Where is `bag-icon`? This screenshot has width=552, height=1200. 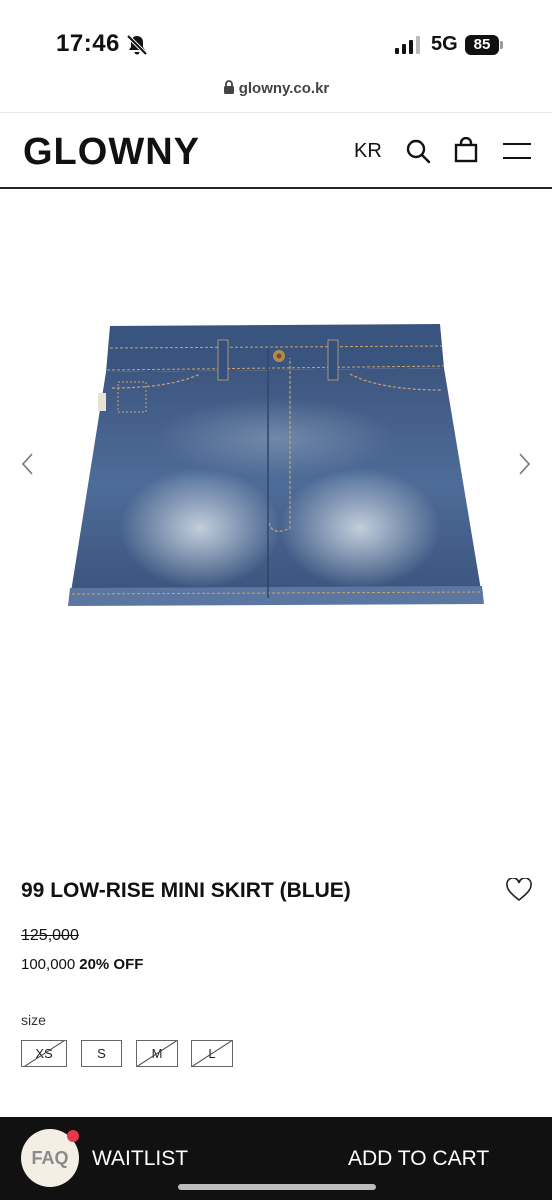 bag-icon is located at coordinates (466, 150).